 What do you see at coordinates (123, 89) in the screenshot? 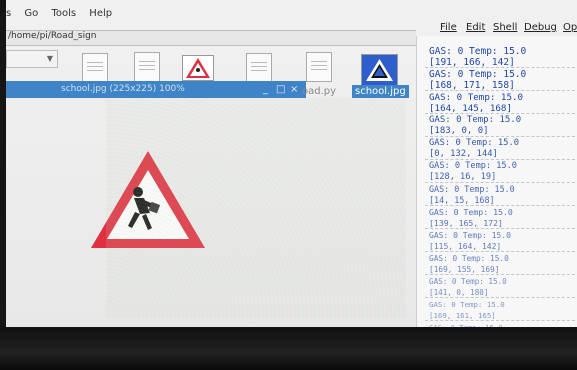
I see `viewer-title: school.jpg (225x225) 100%` at bounding box center [123, 89].